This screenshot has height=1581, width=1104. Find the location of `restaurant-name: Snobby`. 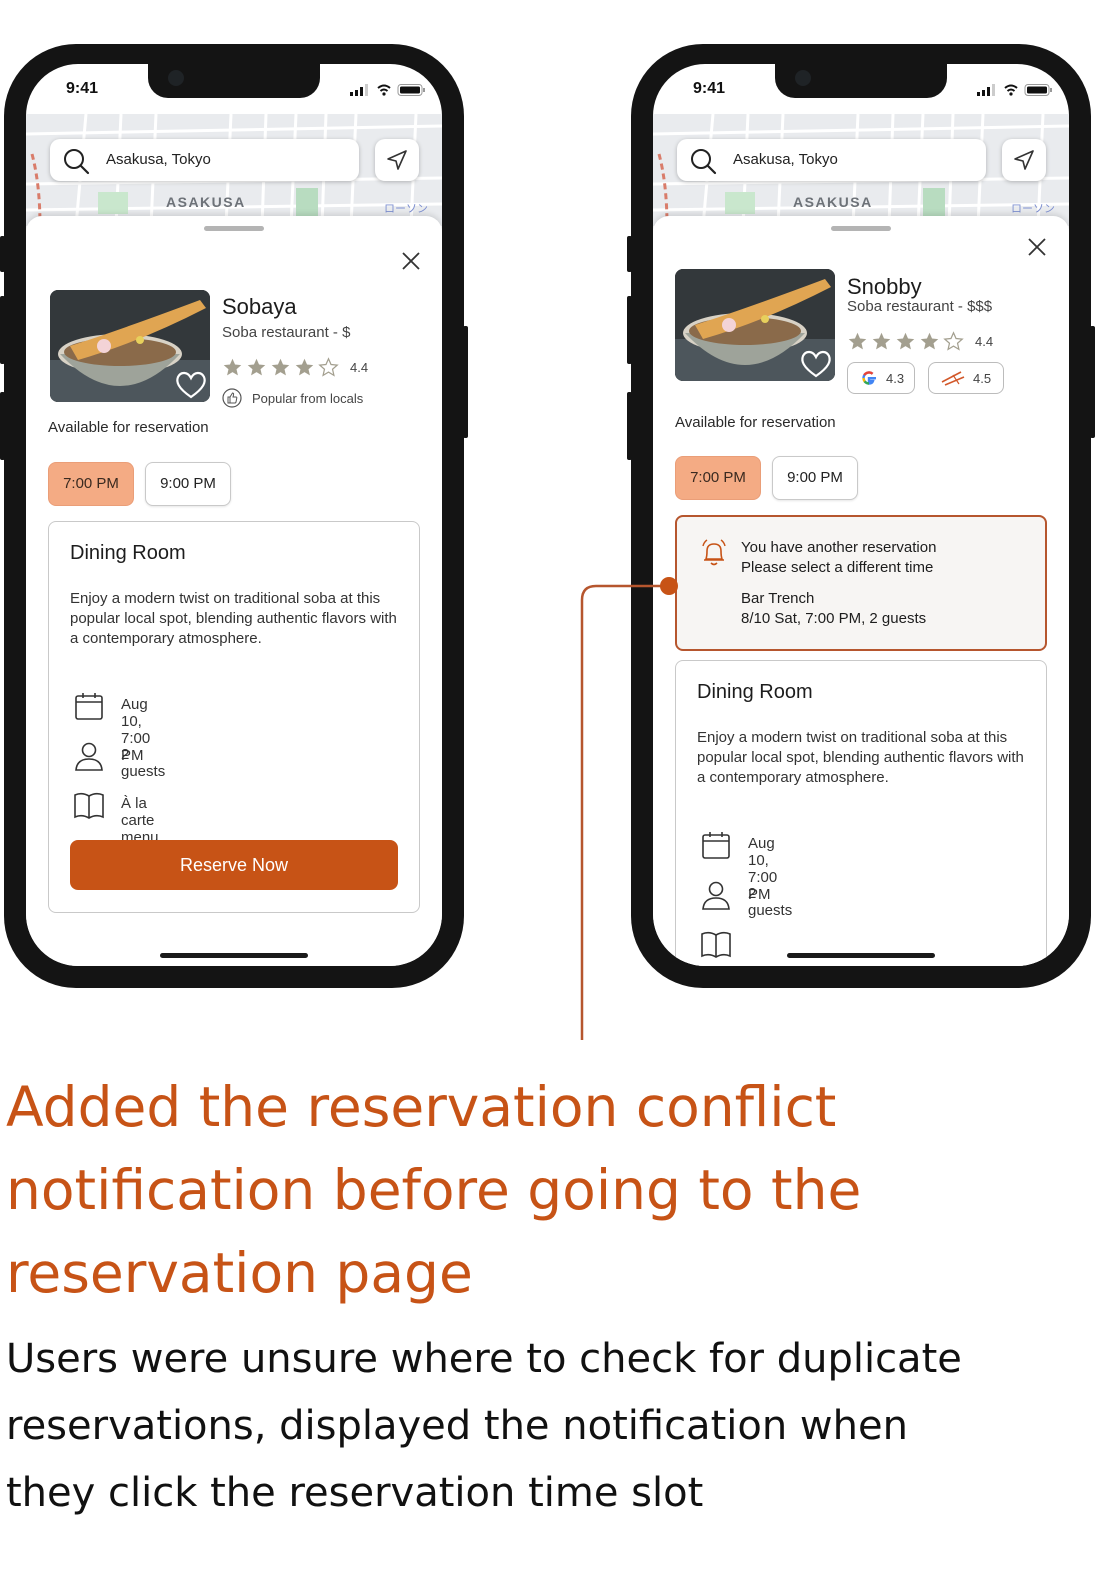

restaurant-name: Snobby is located at coordinates (884, 286).